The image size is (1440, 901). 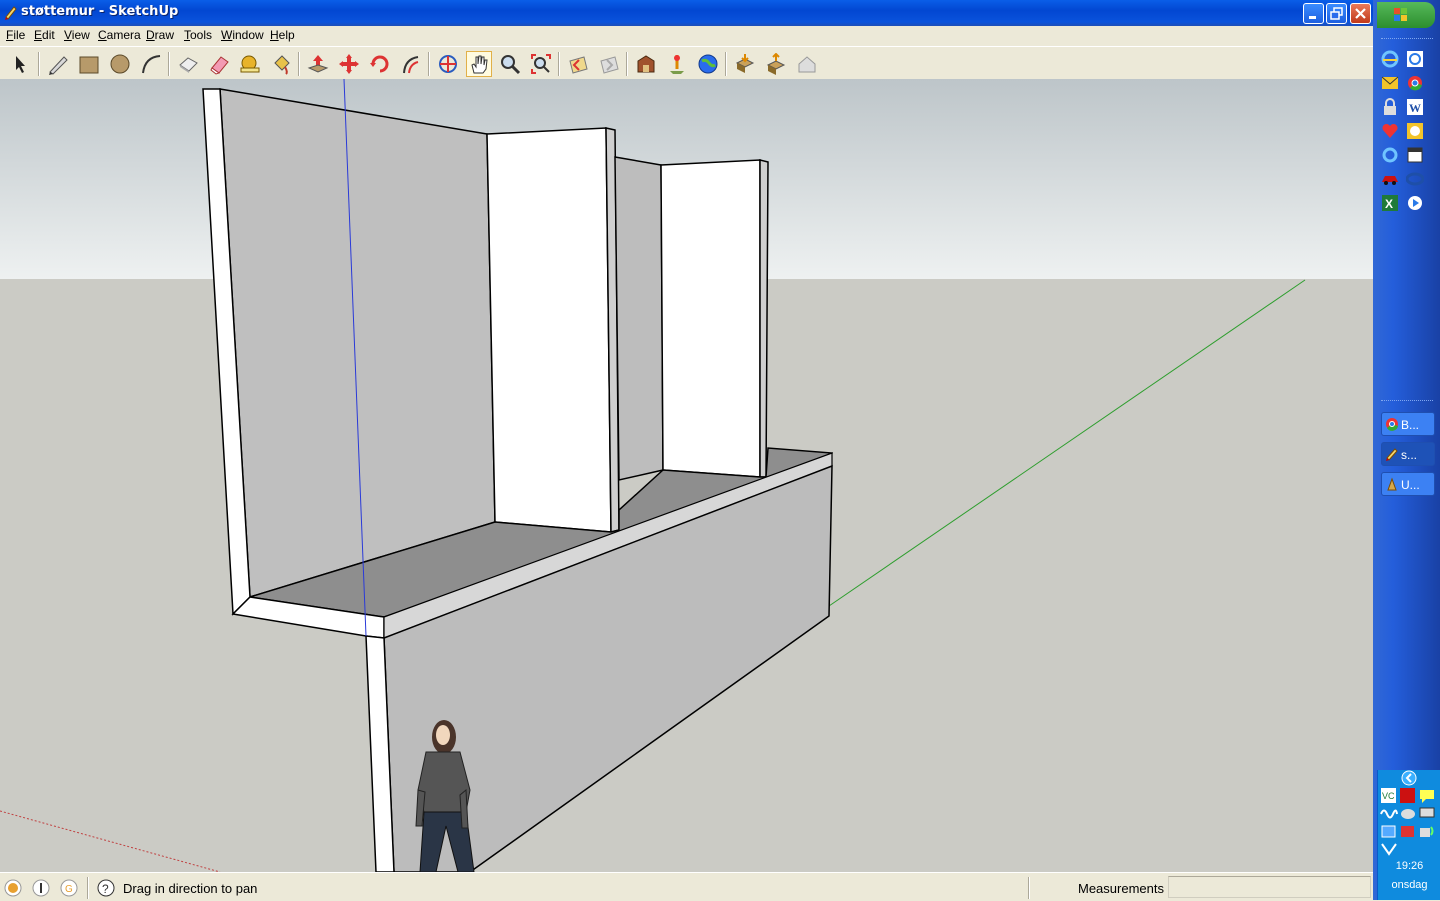 What do you see at coordinates (1415, 83) in the screenshot?
I see `chrome-quicklaunch-icon` at bounding box center [1415, 83].